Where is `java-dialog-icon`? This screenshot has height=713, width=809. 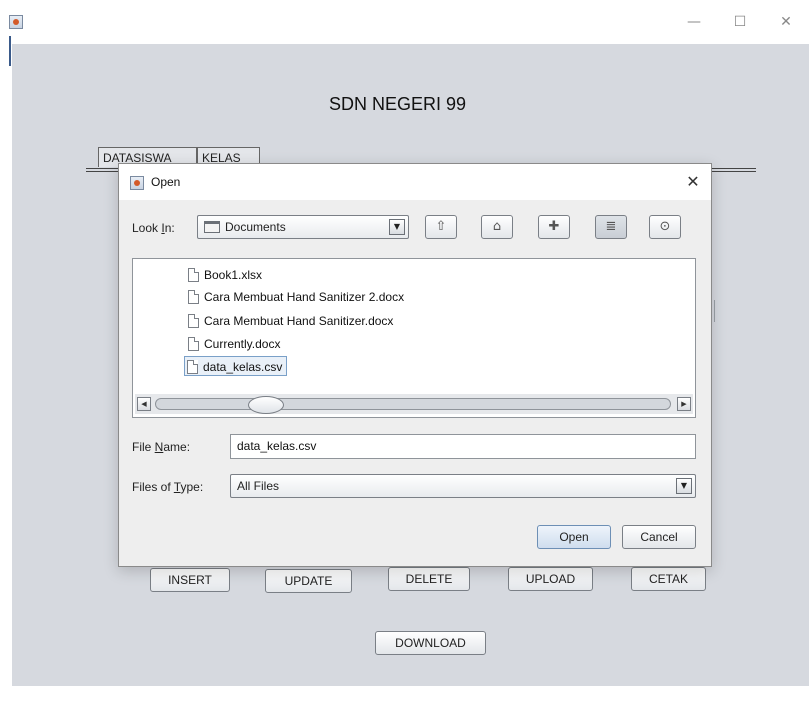
java-dialog-icon is located at coordinates (137, 183).